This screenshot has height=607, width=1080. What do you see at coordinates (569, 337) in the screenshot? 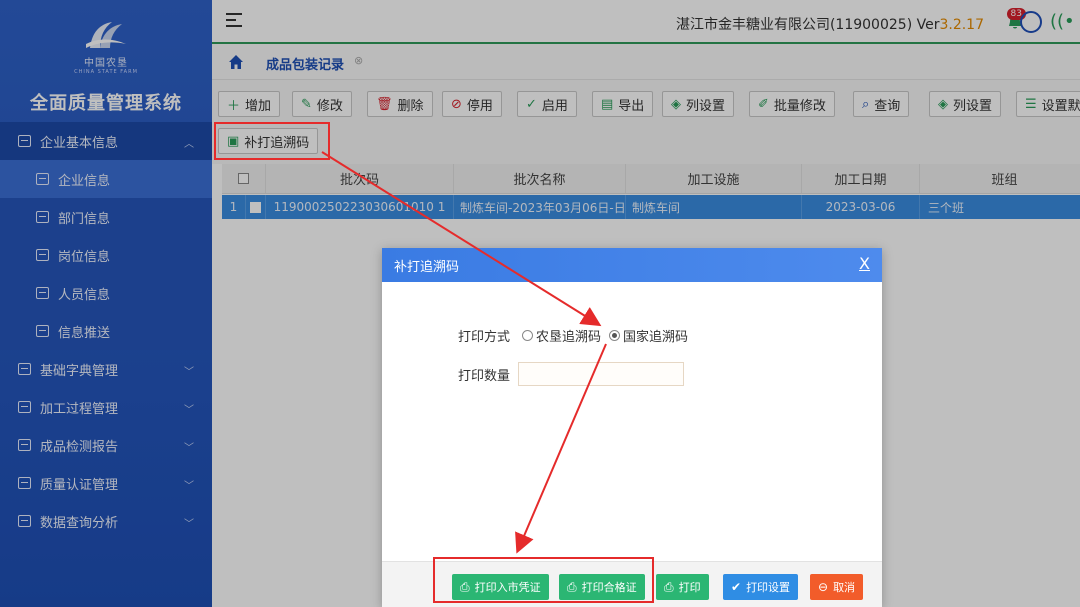
I see `radio-label: 农垦追溯码` at bounding box center [569, 337].